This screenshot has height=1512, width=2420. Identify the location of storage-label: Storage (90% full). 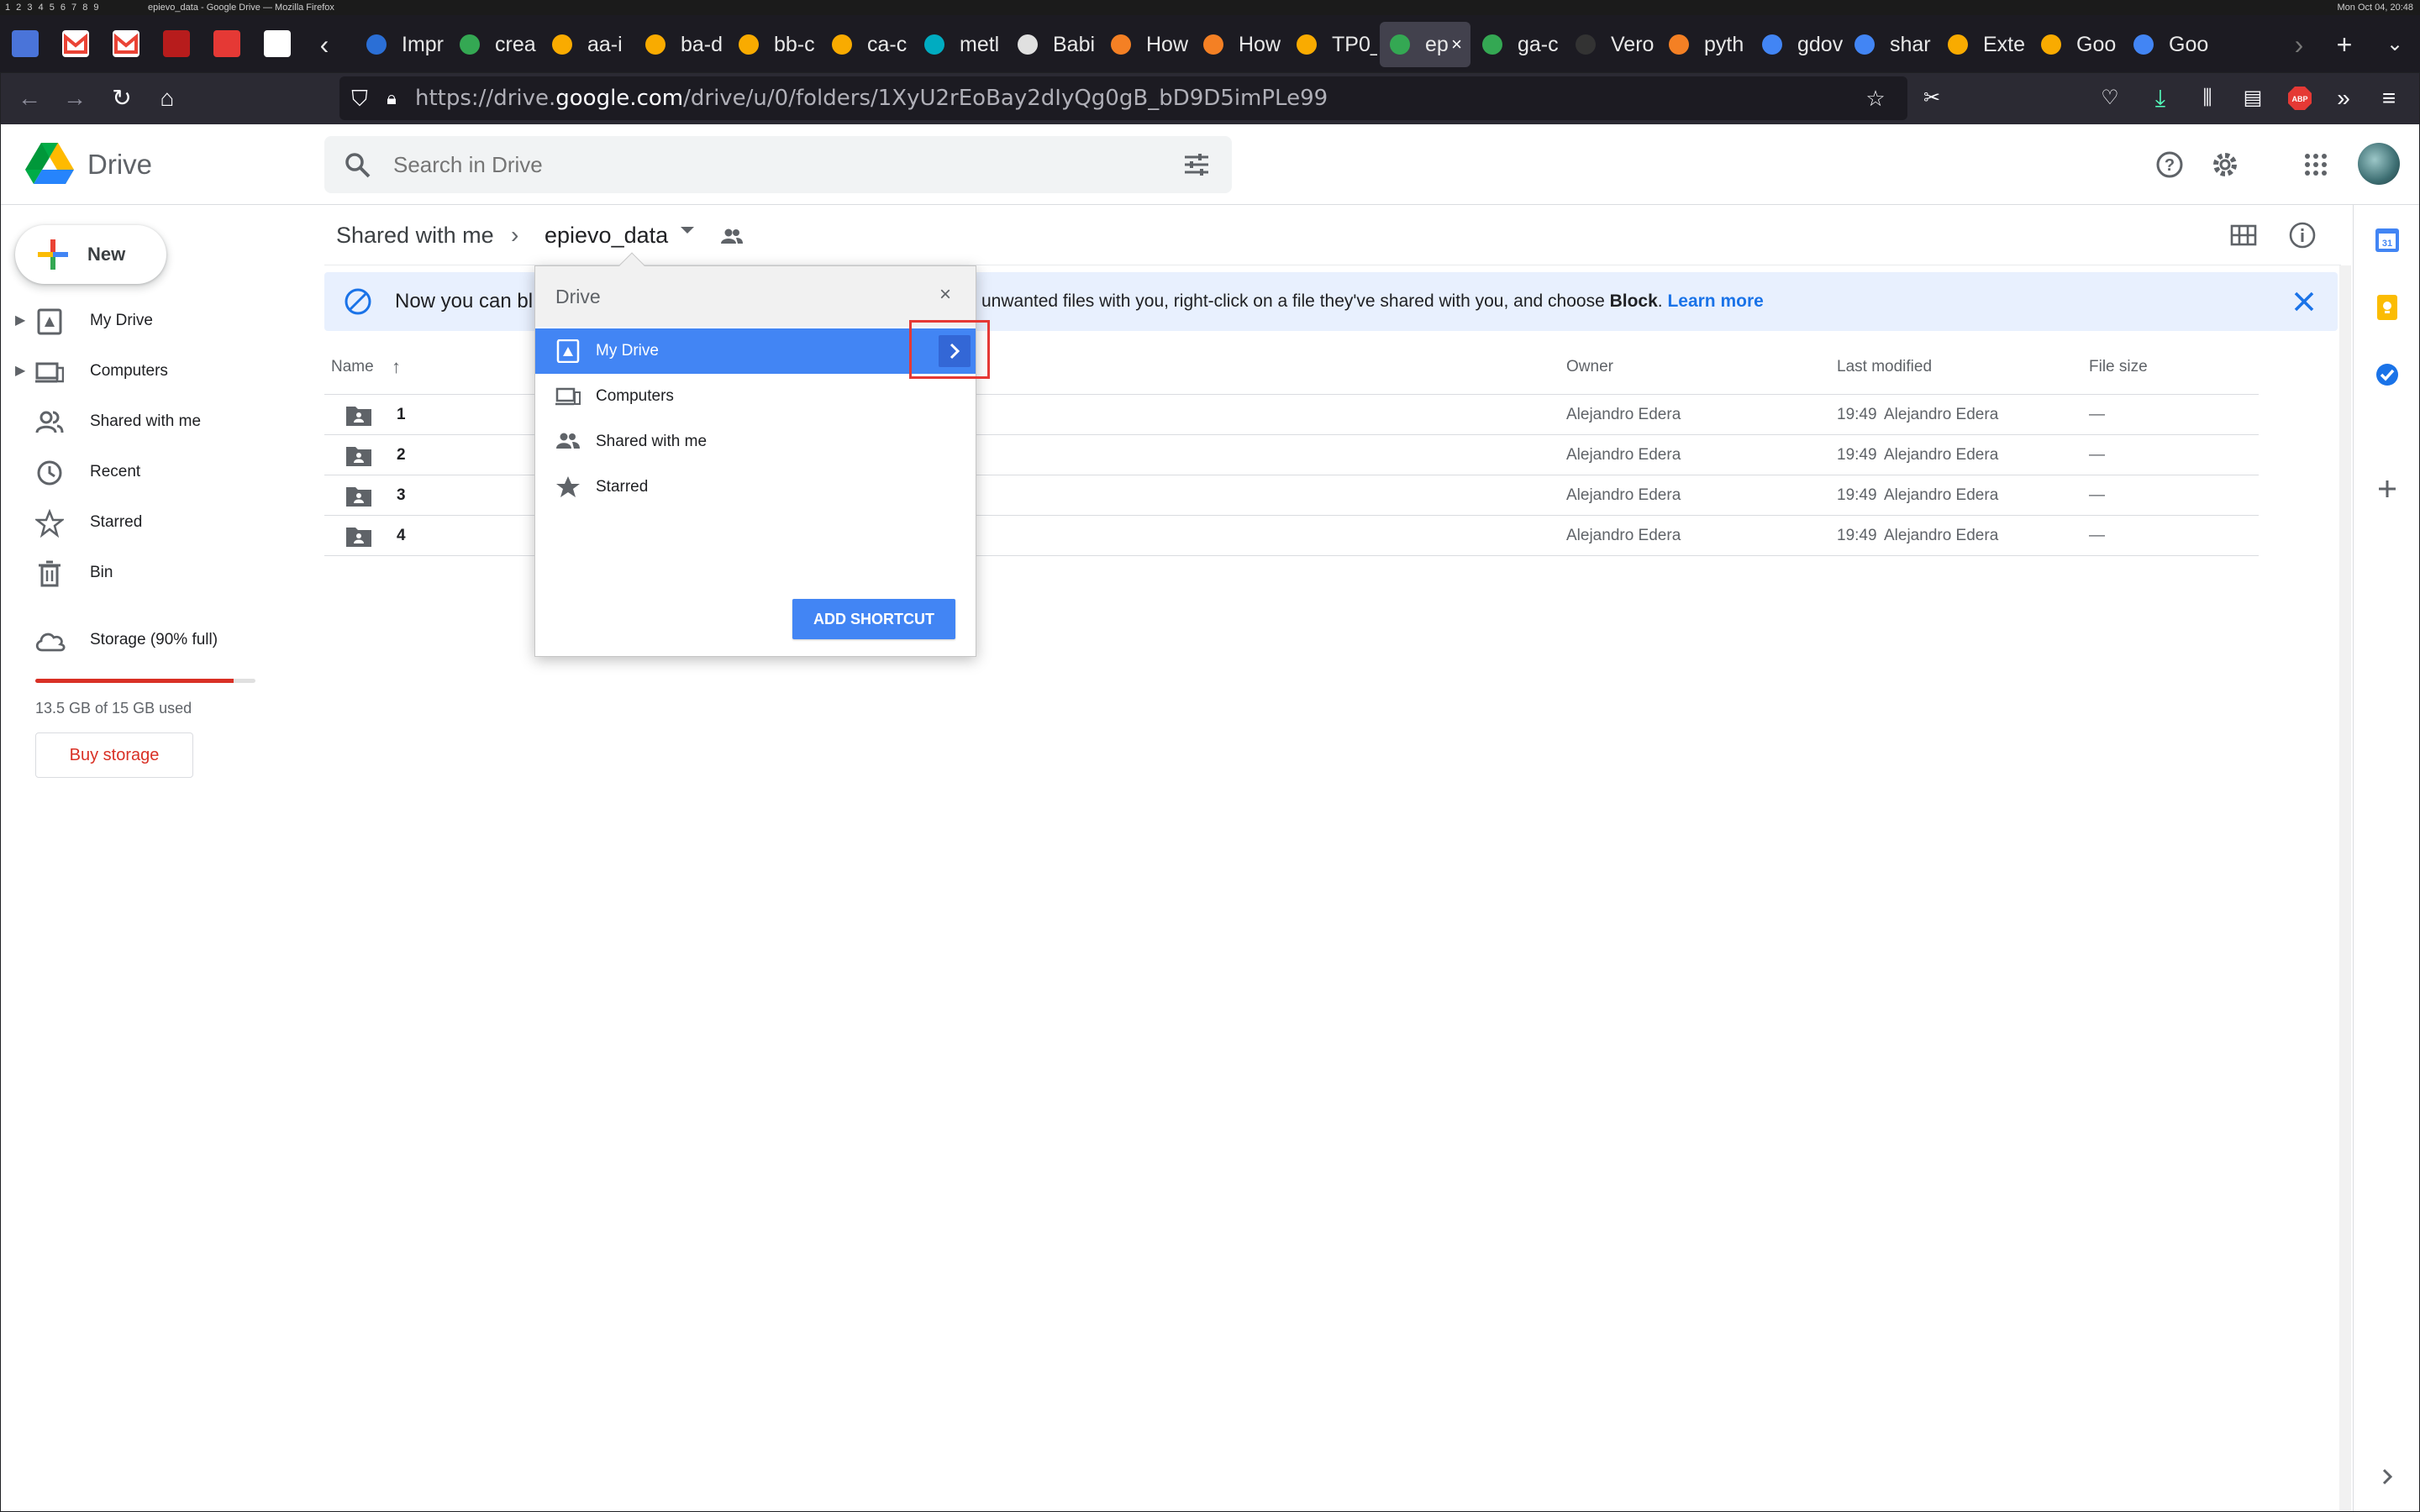
(154, 640).